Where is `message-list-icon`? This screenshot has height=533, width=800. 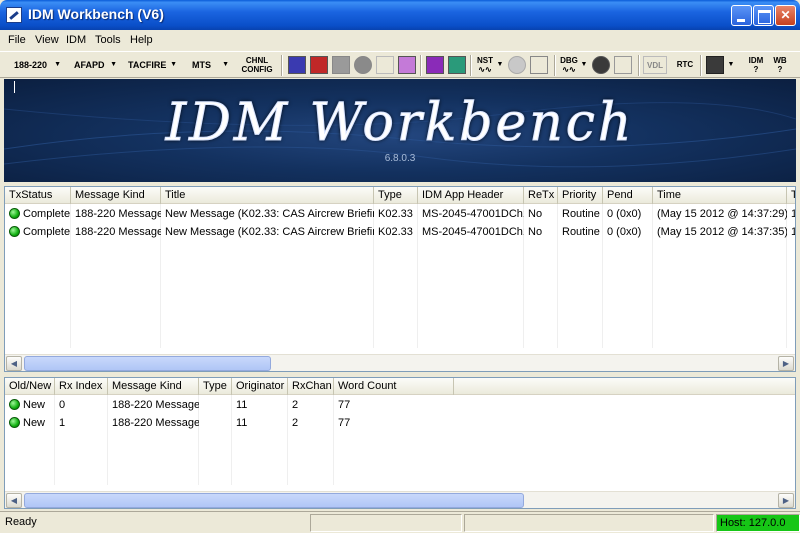
message-list-icon is located at coordinates (407, 65).